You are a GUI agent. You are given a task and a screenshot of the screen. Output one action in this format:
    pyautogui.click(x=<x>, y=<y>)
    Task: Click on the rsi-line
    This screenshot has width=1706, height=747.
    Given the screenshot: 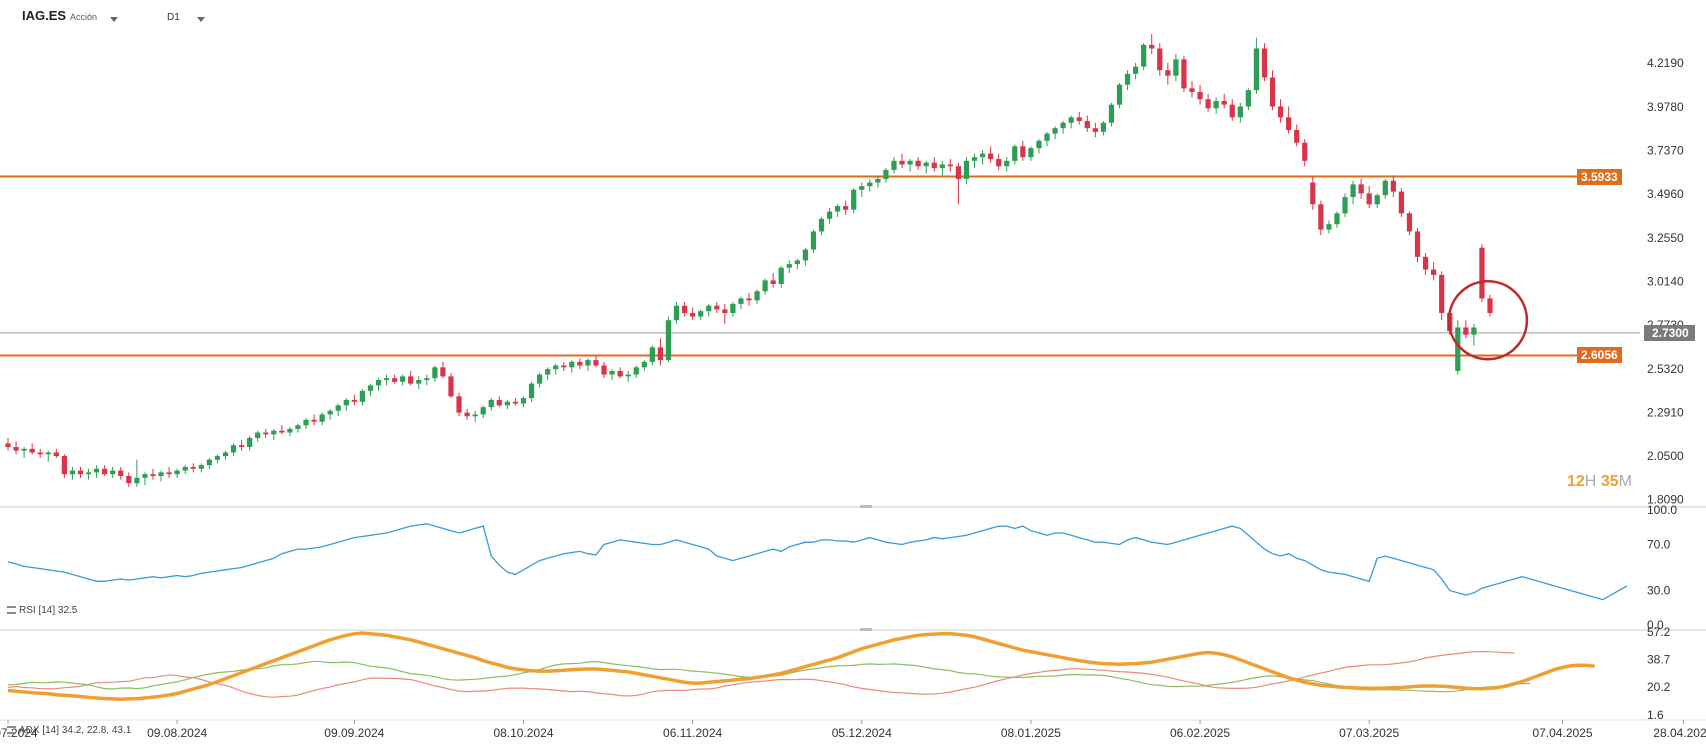 What is the action you would take?
    pyautogui.click(x=817, y=562)
    